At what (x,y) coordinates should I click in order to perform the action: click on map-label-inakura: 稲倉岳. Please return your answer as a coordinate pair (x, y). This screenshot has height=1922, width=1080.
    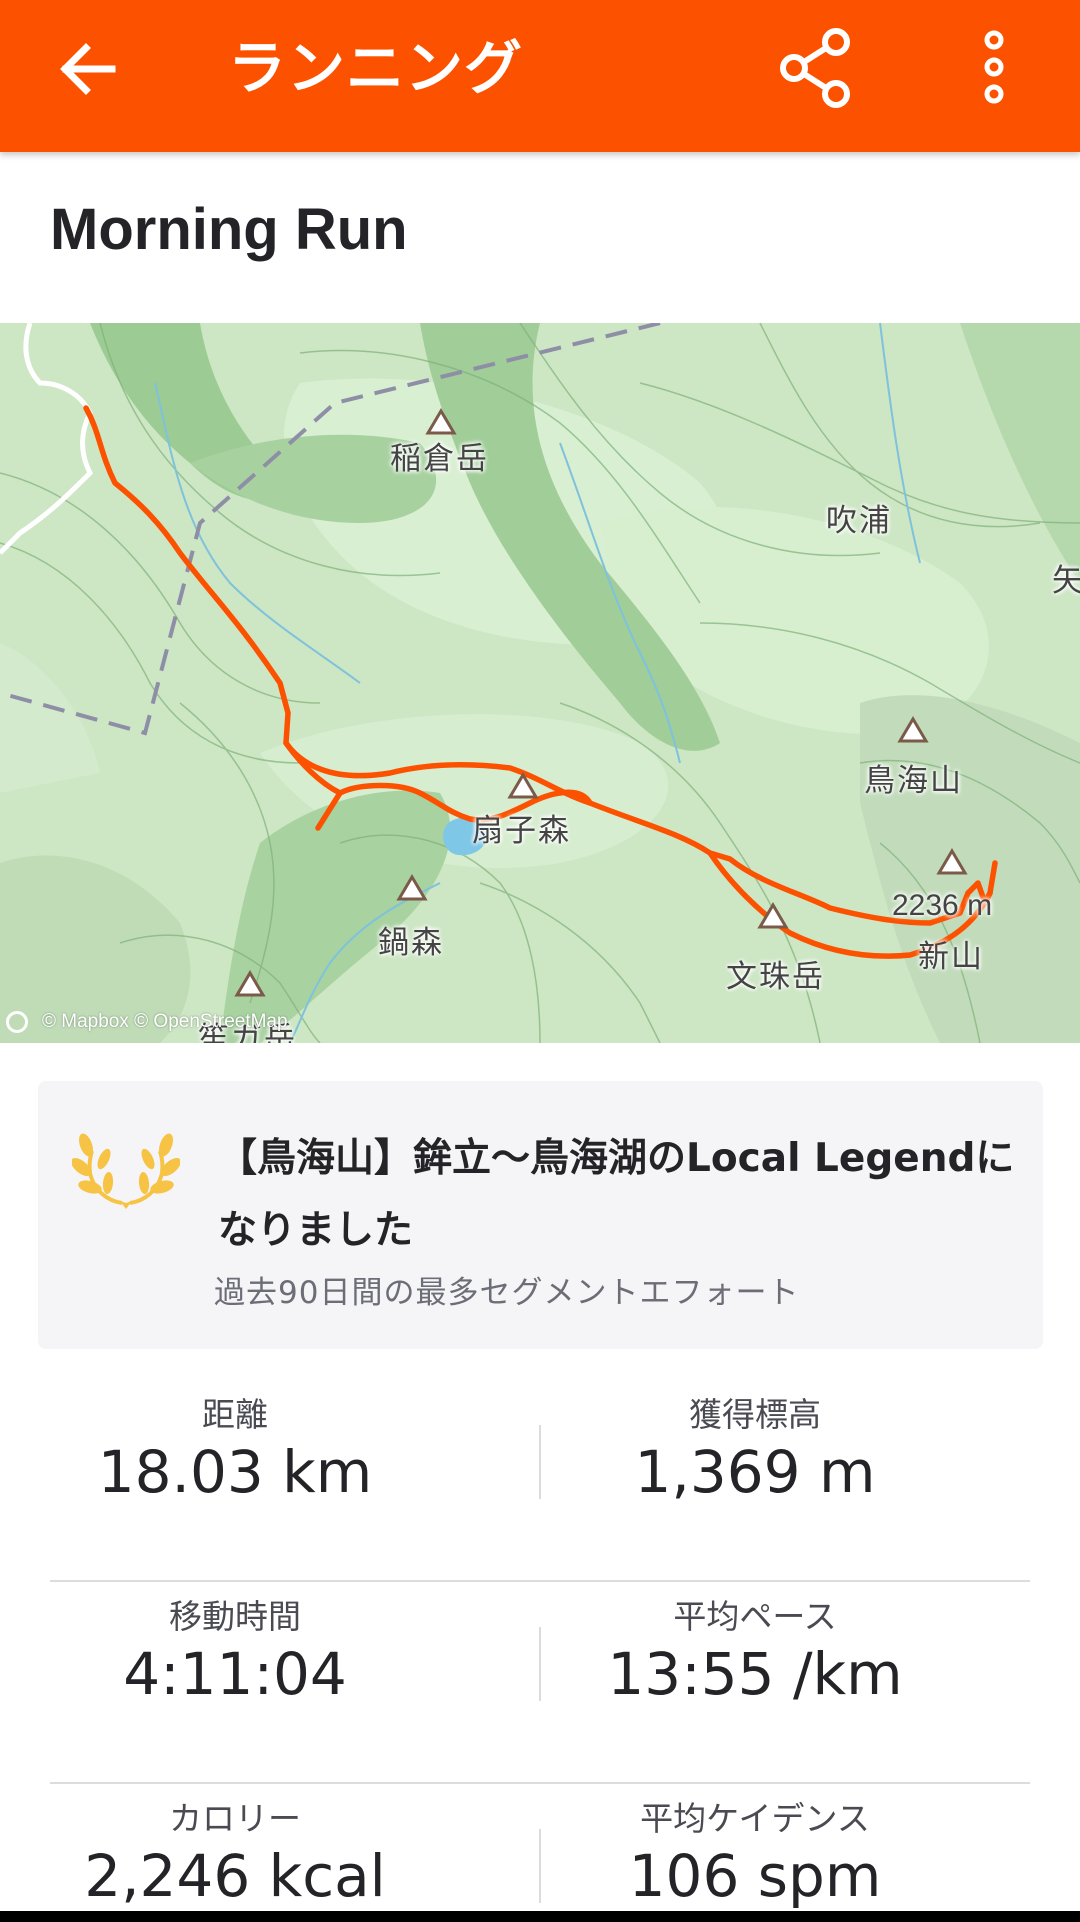
    Looking at the image, I should click on (439, 459).